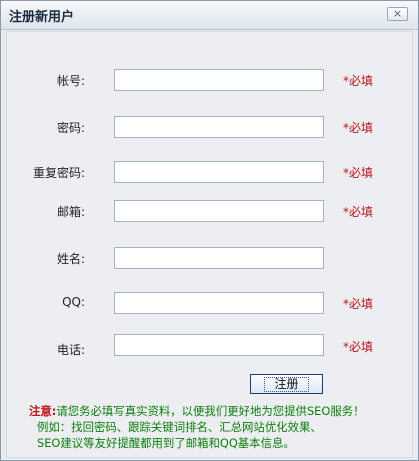 The width and height of the screenshot is (419, 461). What do you see at coordinates (42, 17) in the screenshot?
I see `dialog-title: 注册新用户` at bounding box center [42, 17].